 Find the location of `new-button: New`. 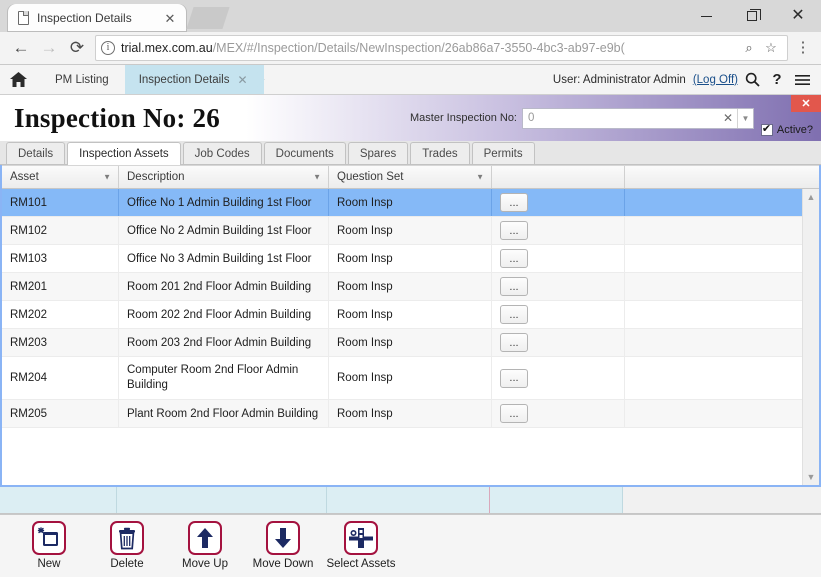

new-button: New is located at coordinates (49, 545).